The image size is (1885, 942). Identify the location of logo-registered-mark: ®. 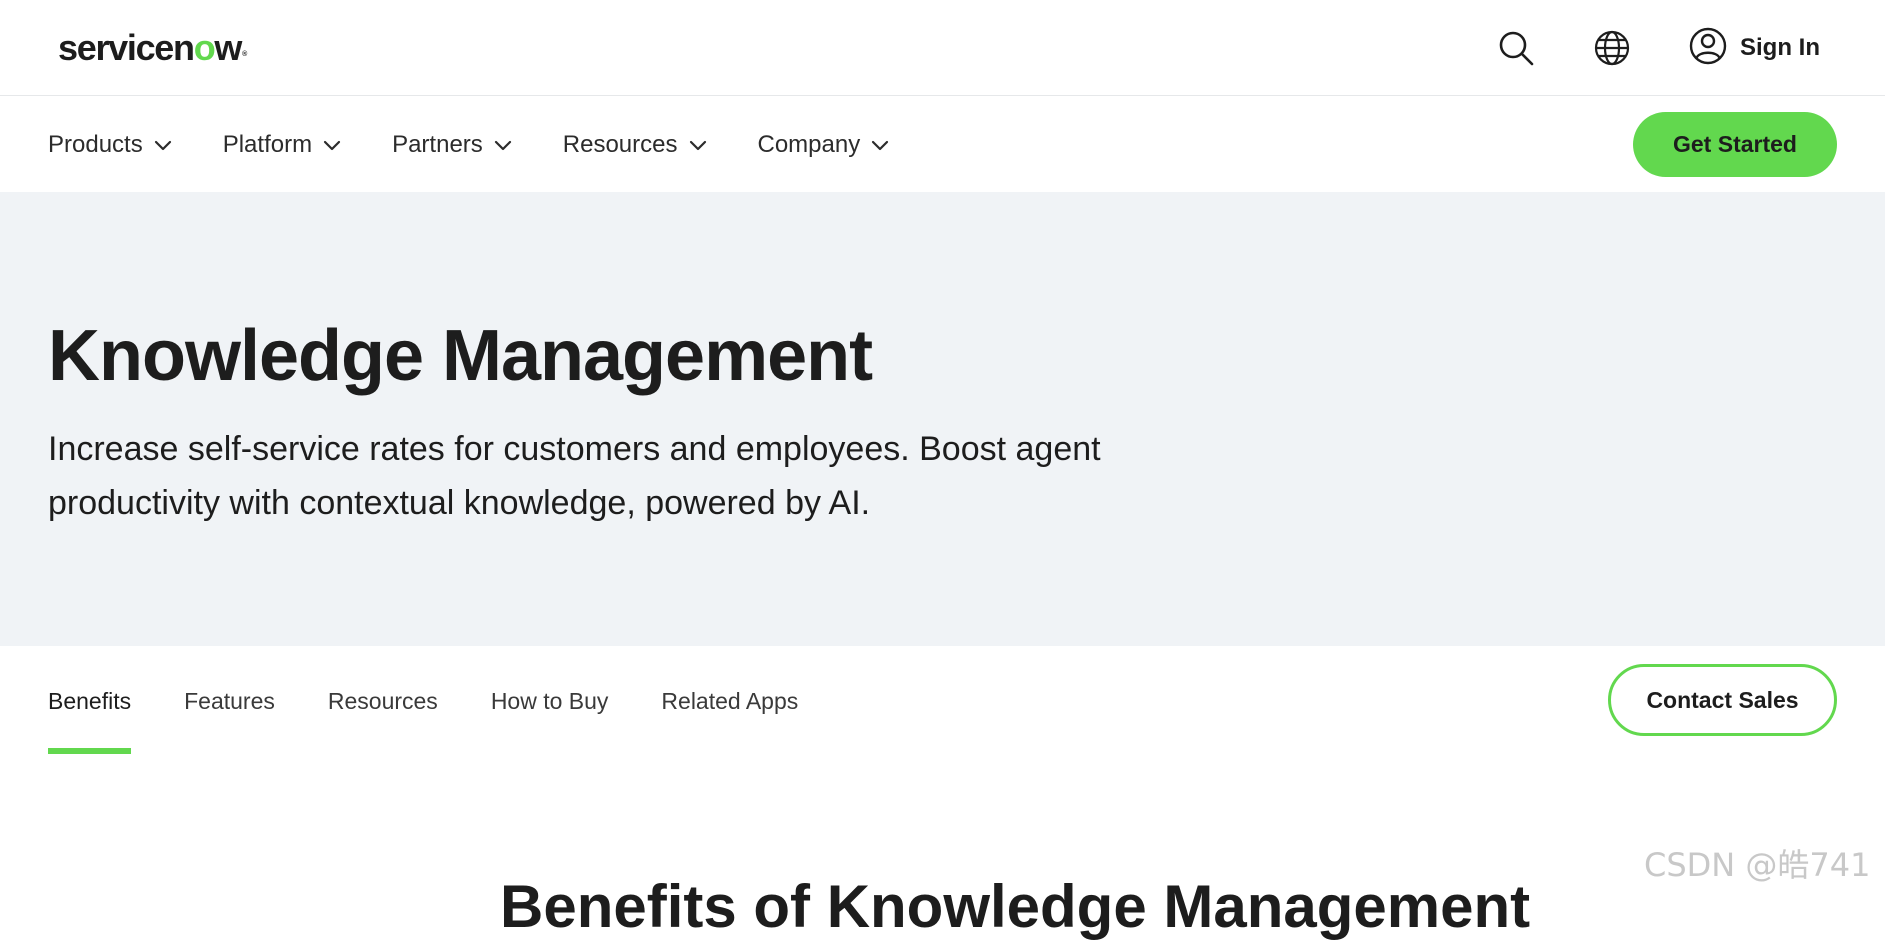
(245, 54).